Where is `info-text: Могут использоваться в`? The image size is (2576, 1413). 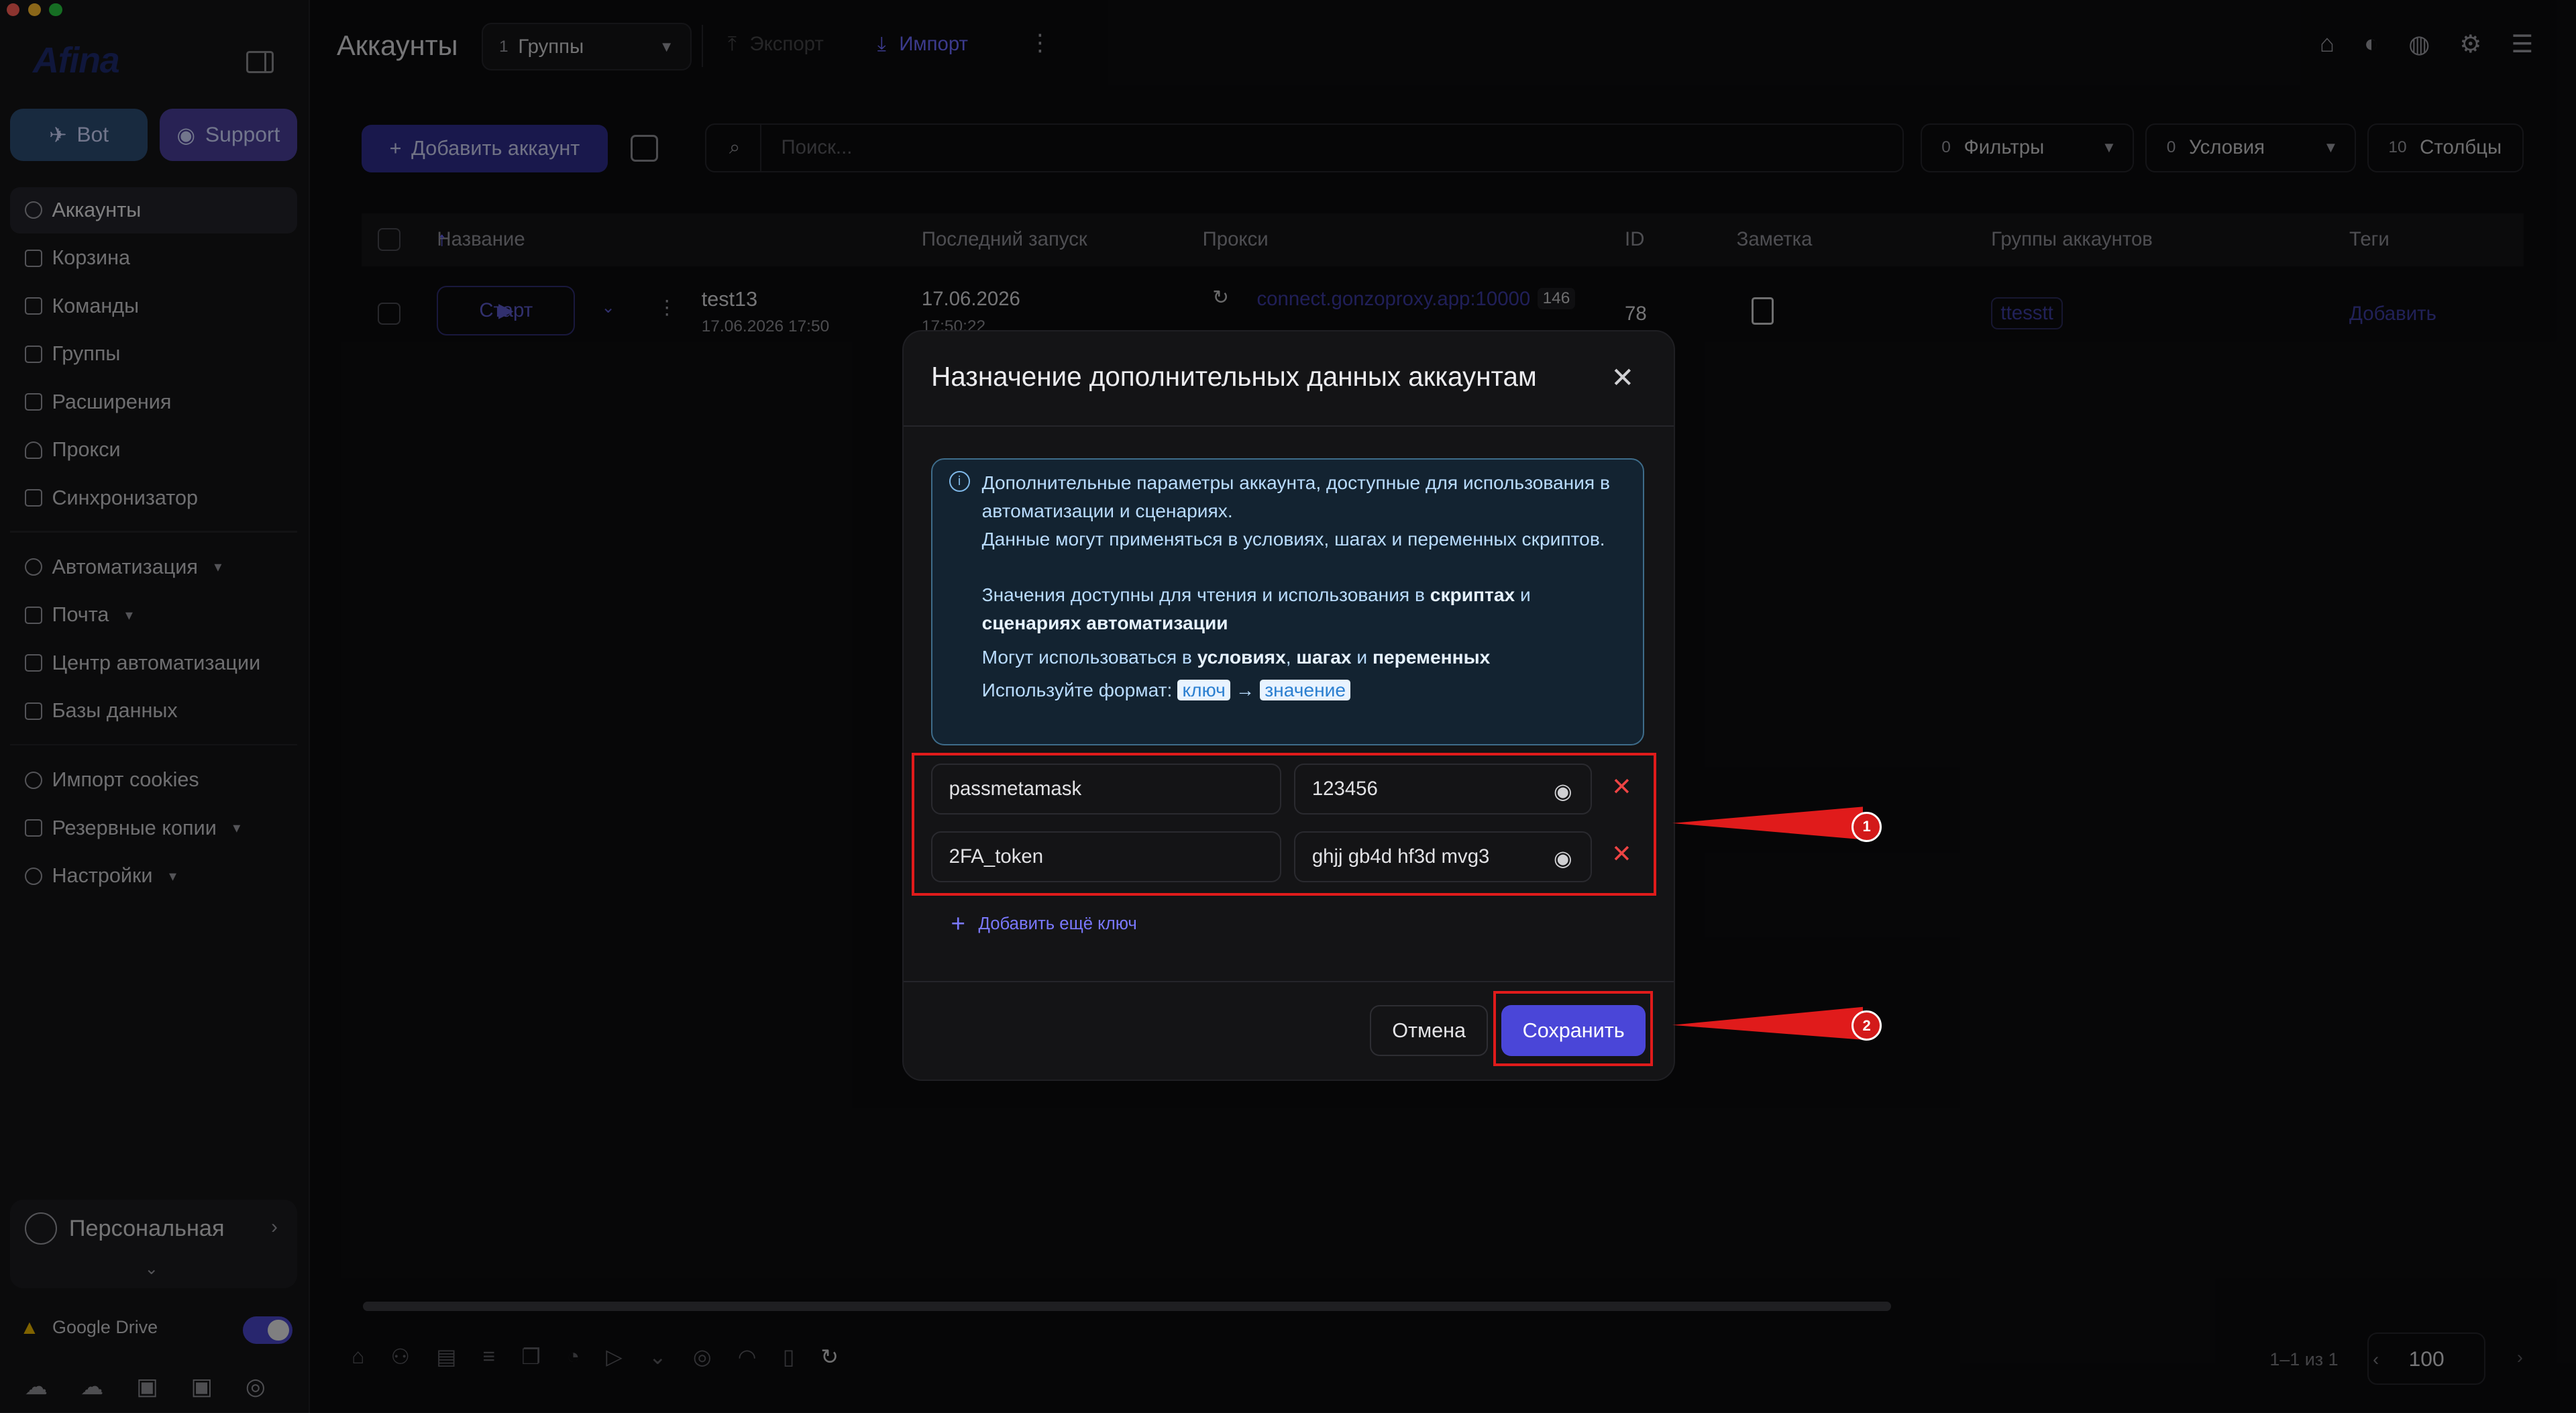
info-text: Могут использоваться в is located at coordinates (1089, 657).